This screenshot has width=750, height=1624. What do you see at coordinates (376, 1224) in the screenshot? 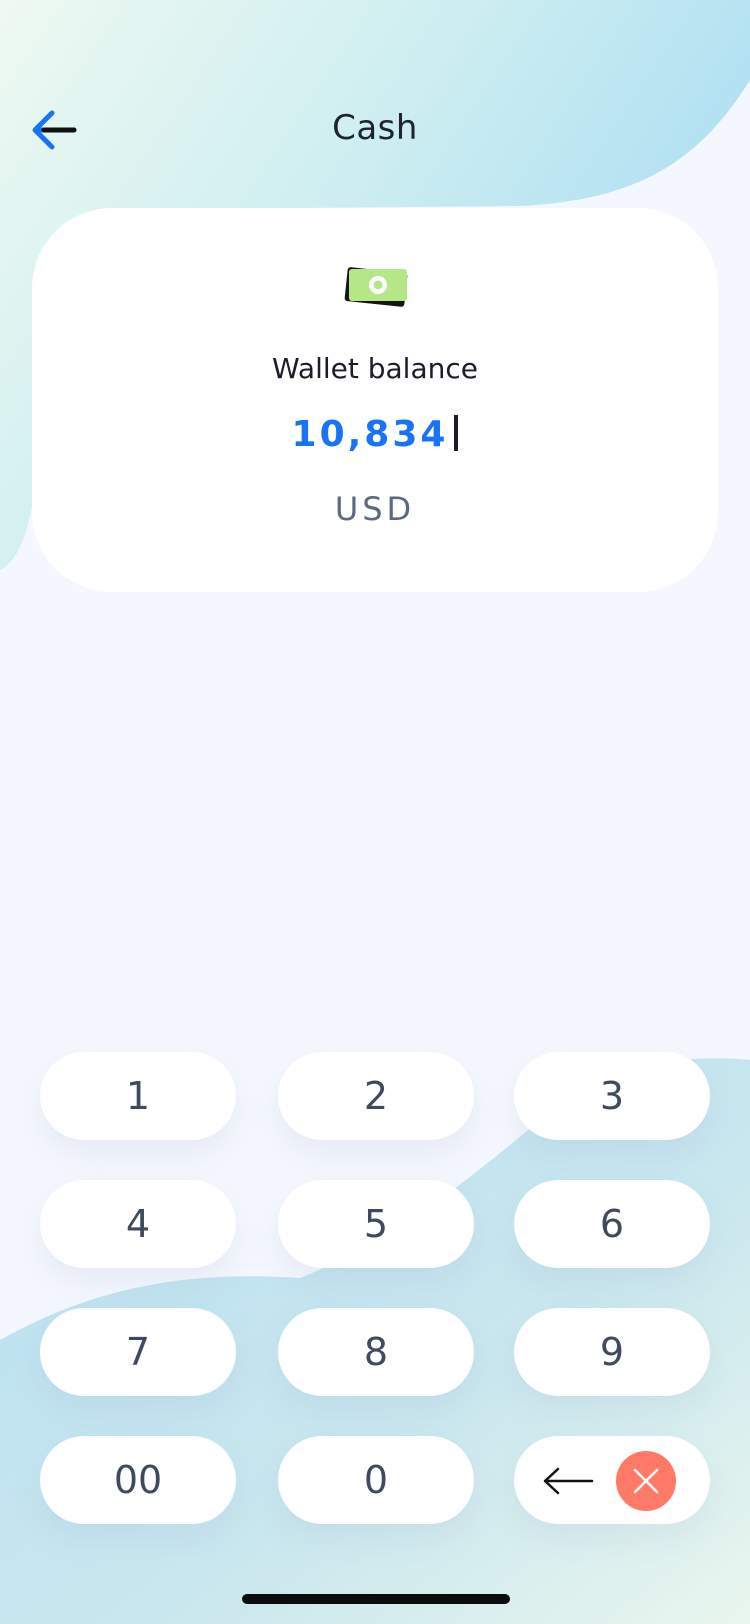
I see `key-5: 5` at bounding box center [376, 1224].